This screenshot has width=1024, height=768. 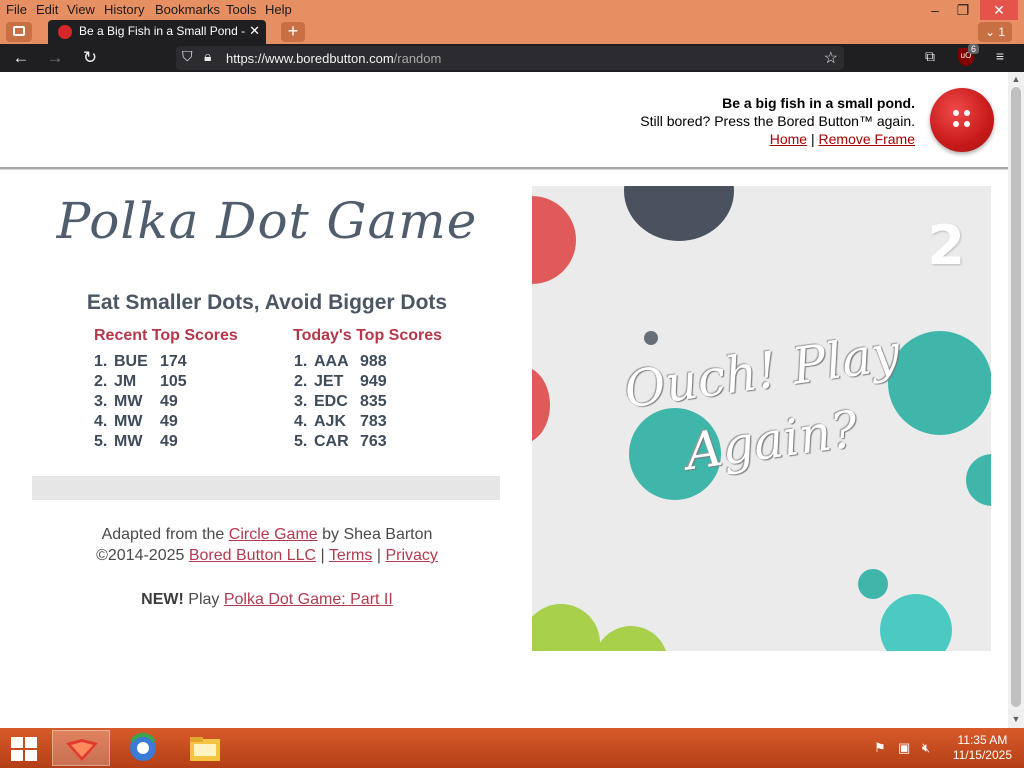 What do you see at coordinates (1016, 397) in the screenshot?
I see `scrollbar-thumb` at bounding box center [1016, 397].